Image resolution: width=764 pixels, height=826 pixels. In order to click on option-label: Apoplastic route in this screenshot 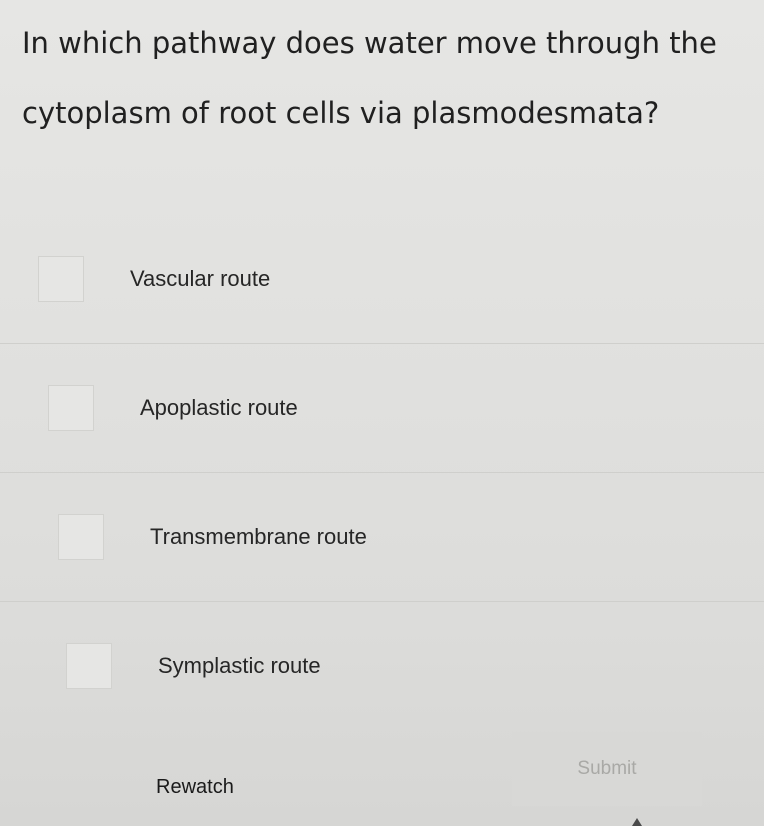, I will do `click(219, 407)`.